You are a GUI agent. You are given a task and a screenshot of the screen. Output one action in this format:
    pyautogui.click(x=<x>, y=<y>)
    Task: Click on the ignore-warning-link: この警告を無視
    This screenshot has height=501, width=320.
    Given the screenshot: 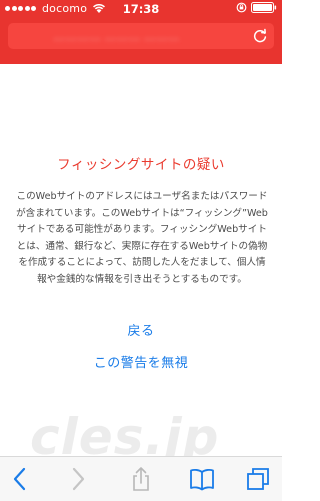 What is the action you would take?
    pyautogui.click(x=141, y=361)
    